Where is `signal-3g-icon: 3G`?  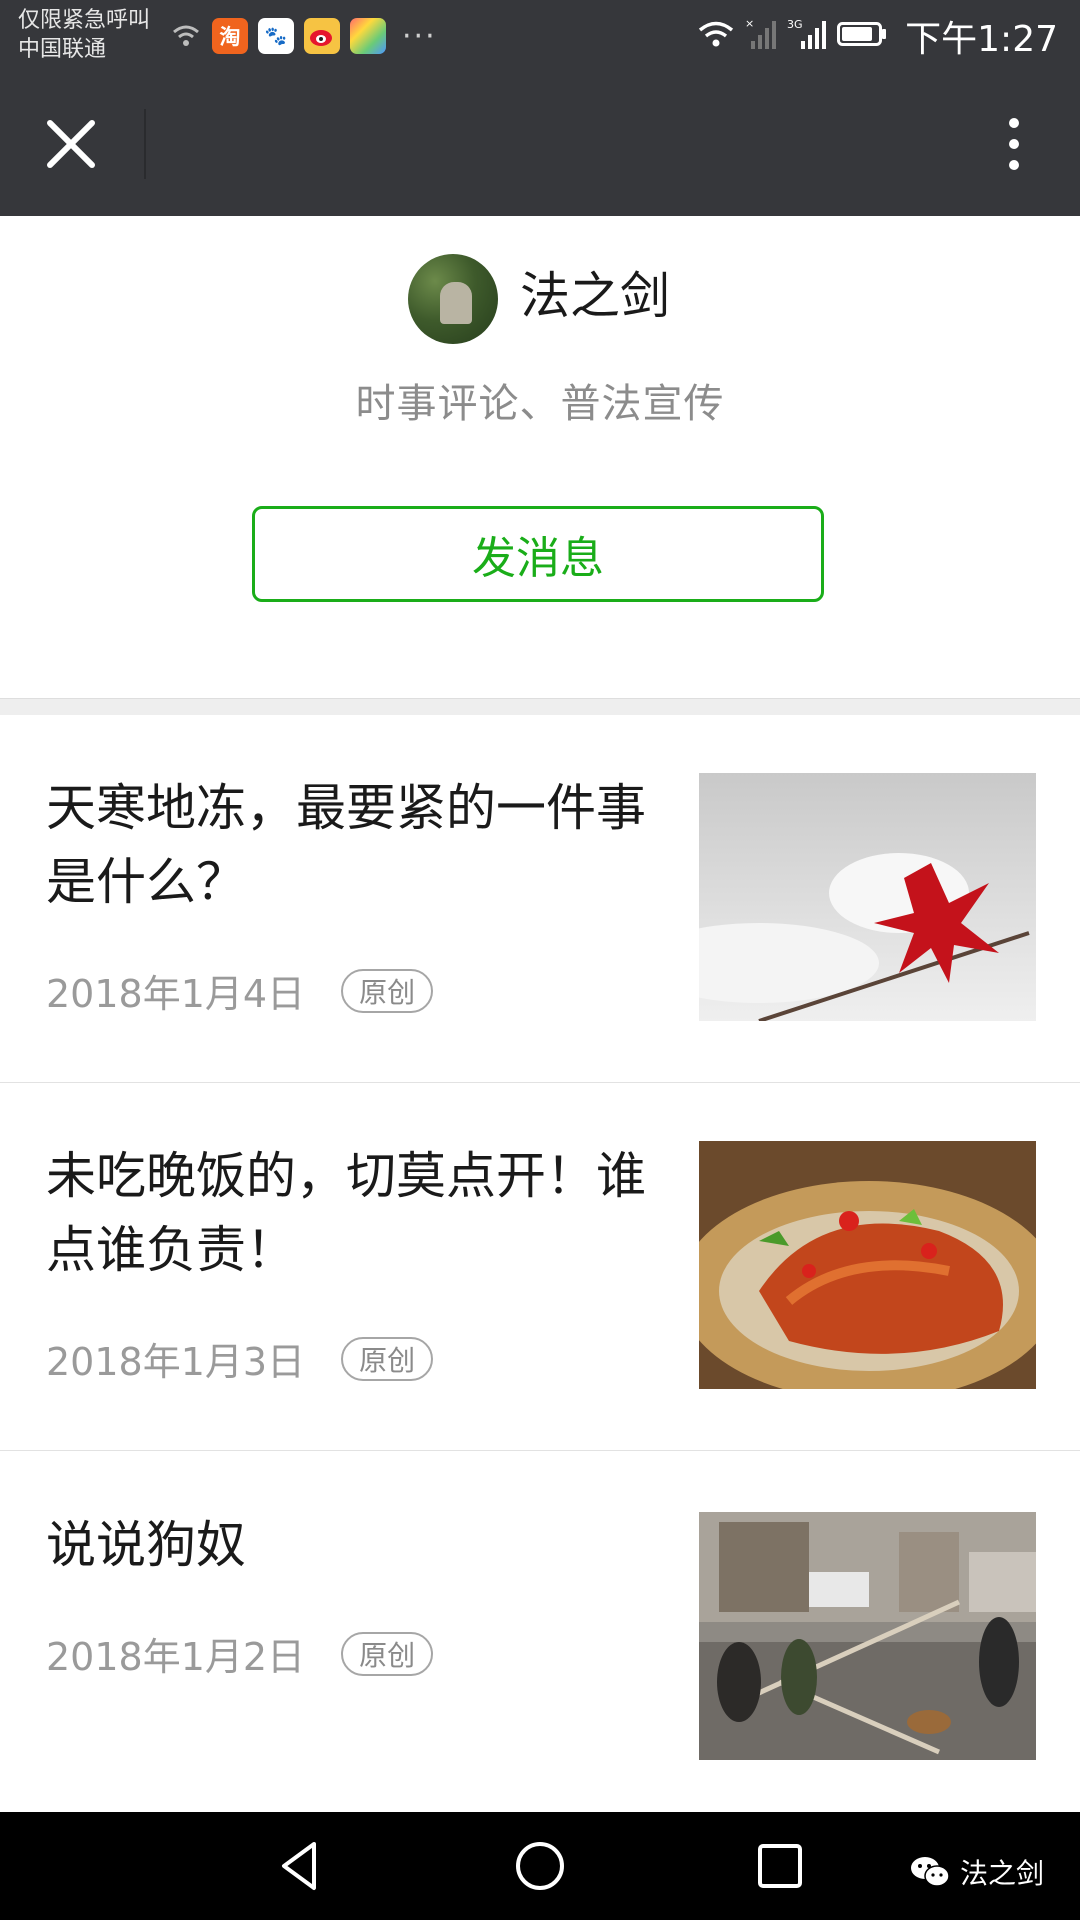 signal-3g-icon: 3G is located at coordinates (807, 36).